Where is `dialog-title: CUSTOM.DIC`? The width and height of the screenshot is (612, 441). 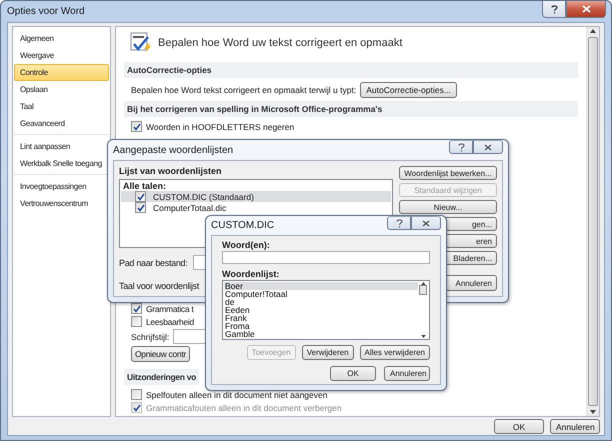
dialog-title: CUSTOM.DIC is located at coordinates (242, 225).